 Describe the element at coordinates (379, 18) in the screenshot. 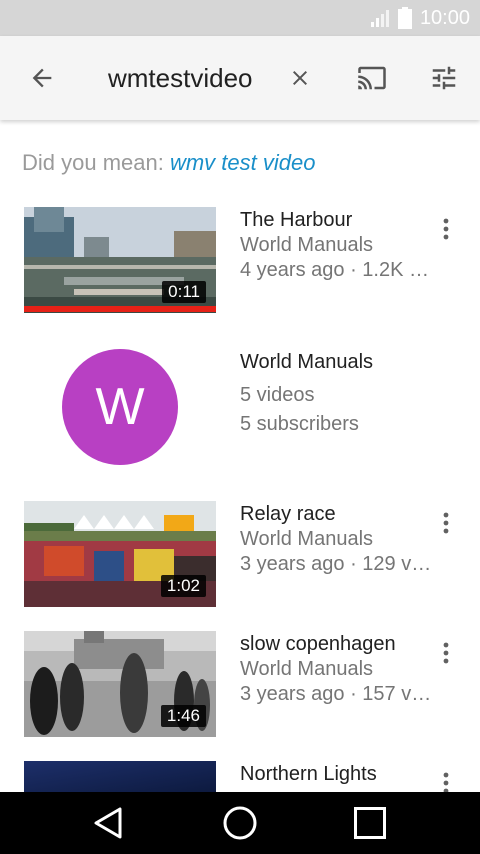

I see `signal-icon` at that location.